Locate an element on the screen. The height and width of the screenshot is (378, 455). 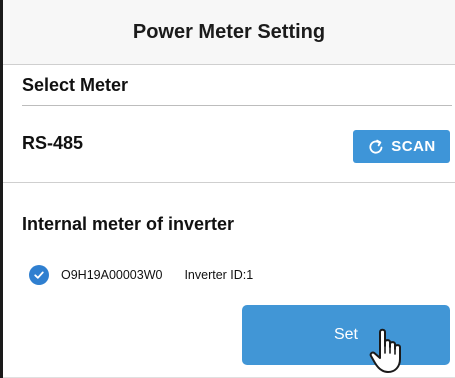
internal-meter-heading: Internal meter of inverter is located at coordinates (128, 224).